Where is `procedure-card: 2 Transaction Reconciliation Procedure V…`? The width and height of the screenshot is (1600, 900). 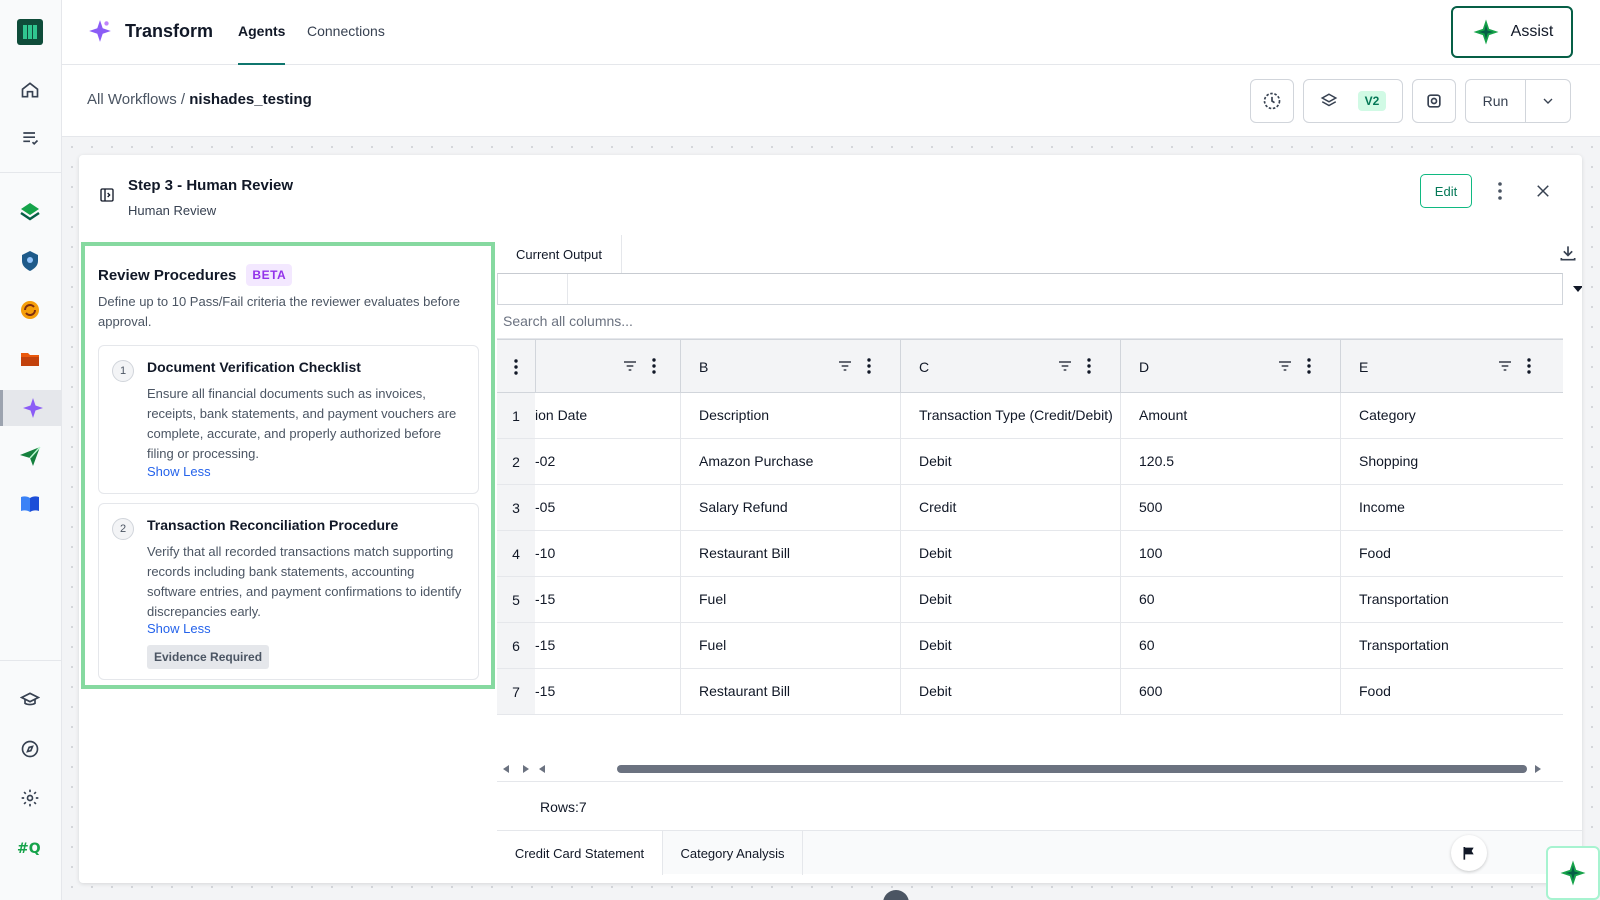
procedure-card: 2 Transaction Reconciliation Procedure V… is located at coordinates (288, 591).